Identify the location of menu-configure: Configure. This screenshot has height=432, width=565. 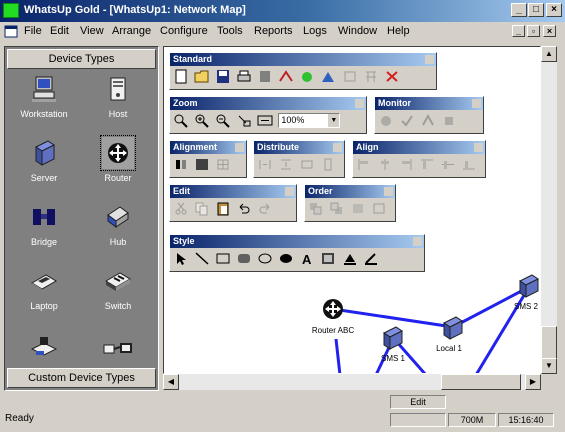
(184, 31).